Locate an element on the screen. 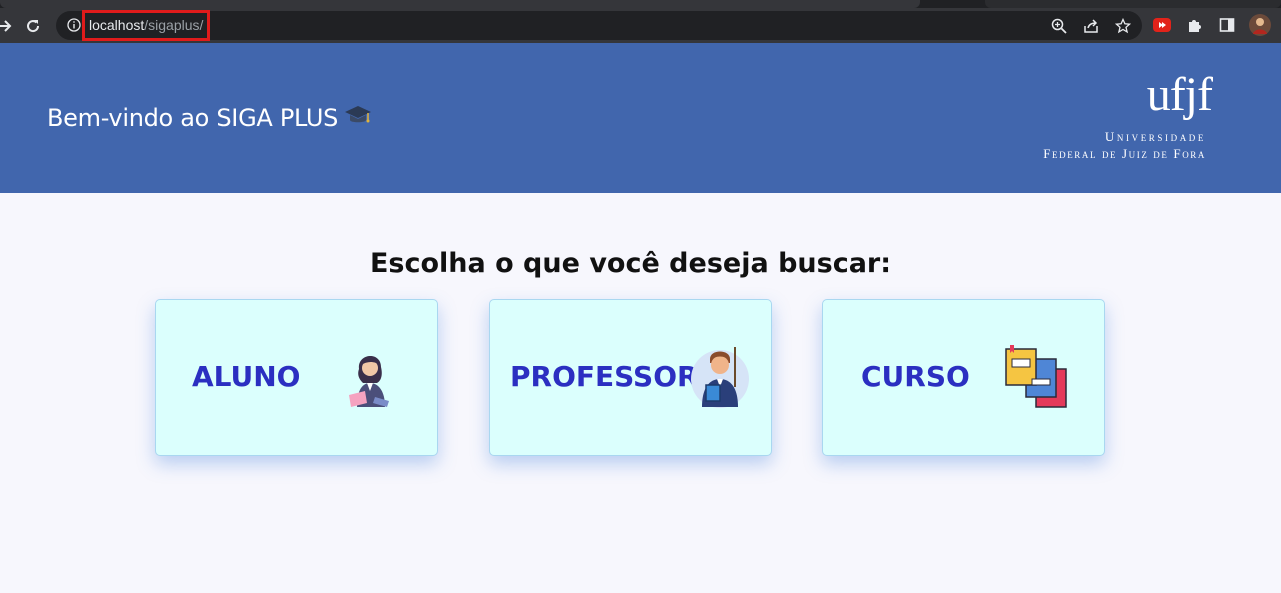  info-icon is located at coordinates (74, 27).